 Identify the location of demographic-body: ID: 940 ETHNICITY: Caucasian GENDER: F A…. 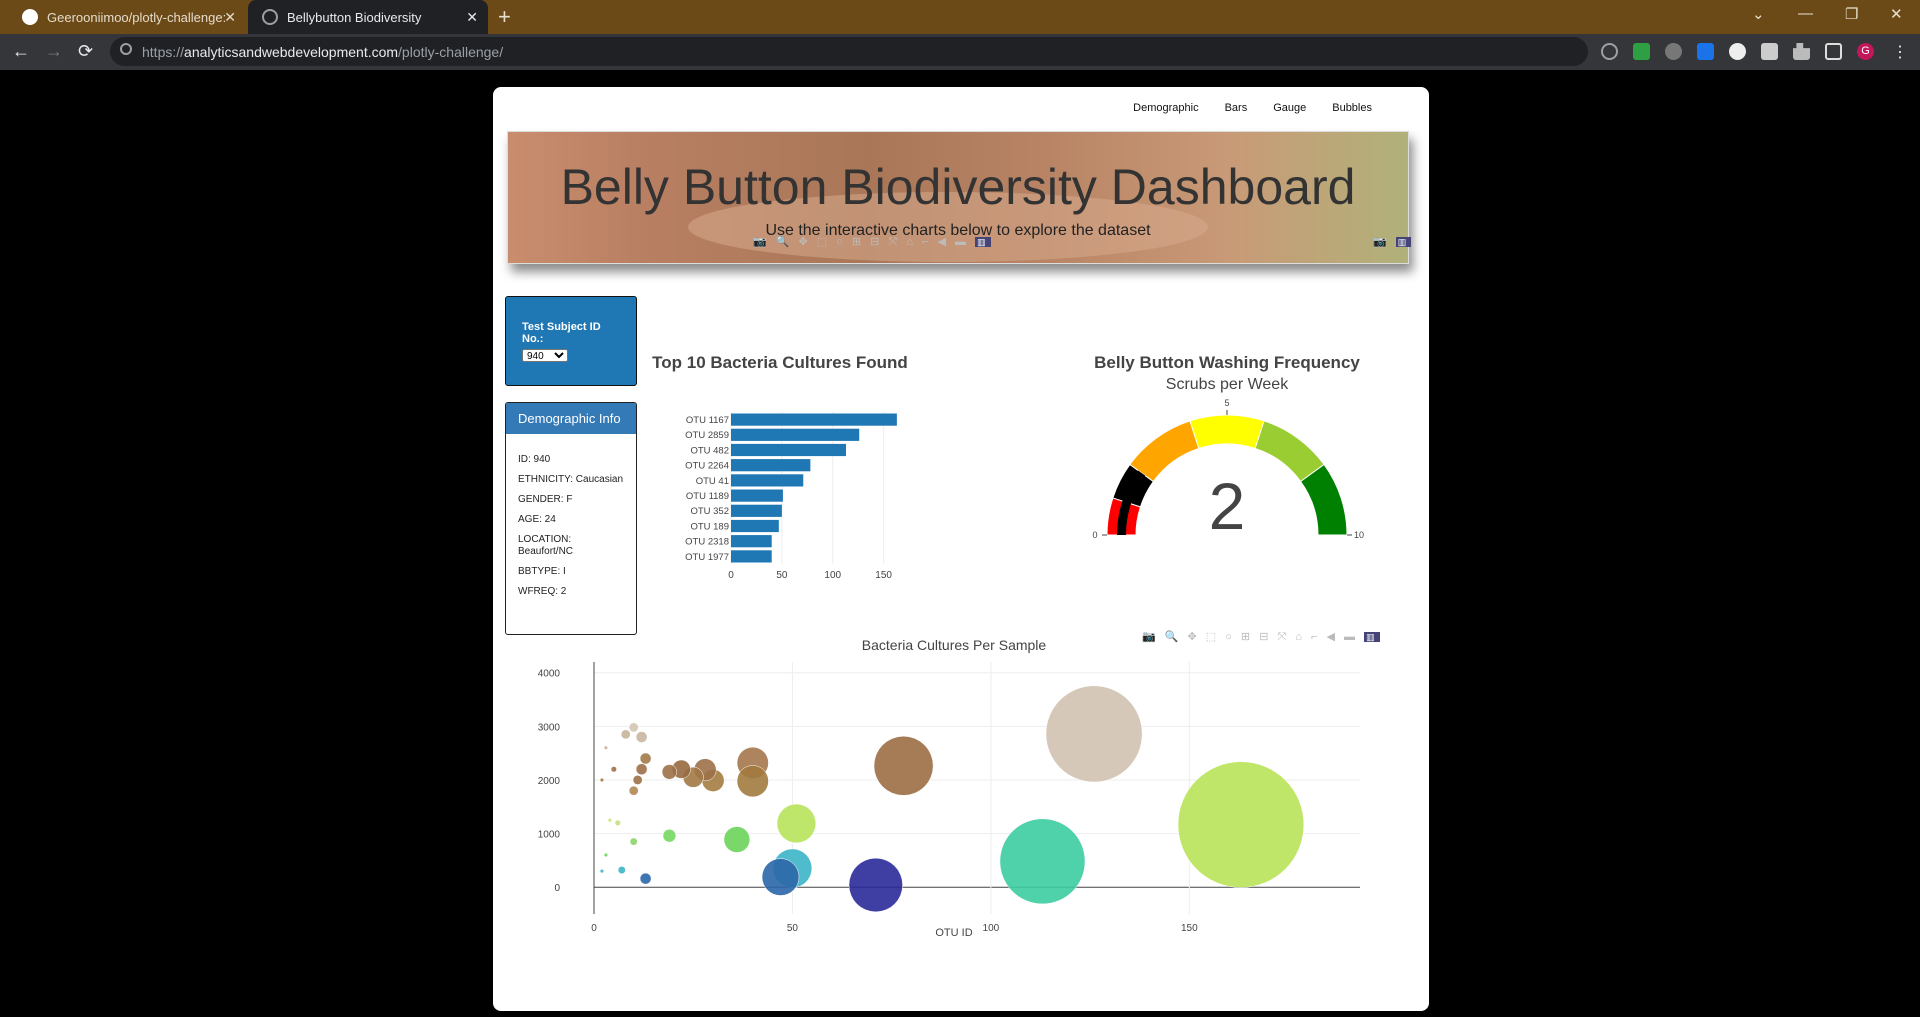
(571, 530).